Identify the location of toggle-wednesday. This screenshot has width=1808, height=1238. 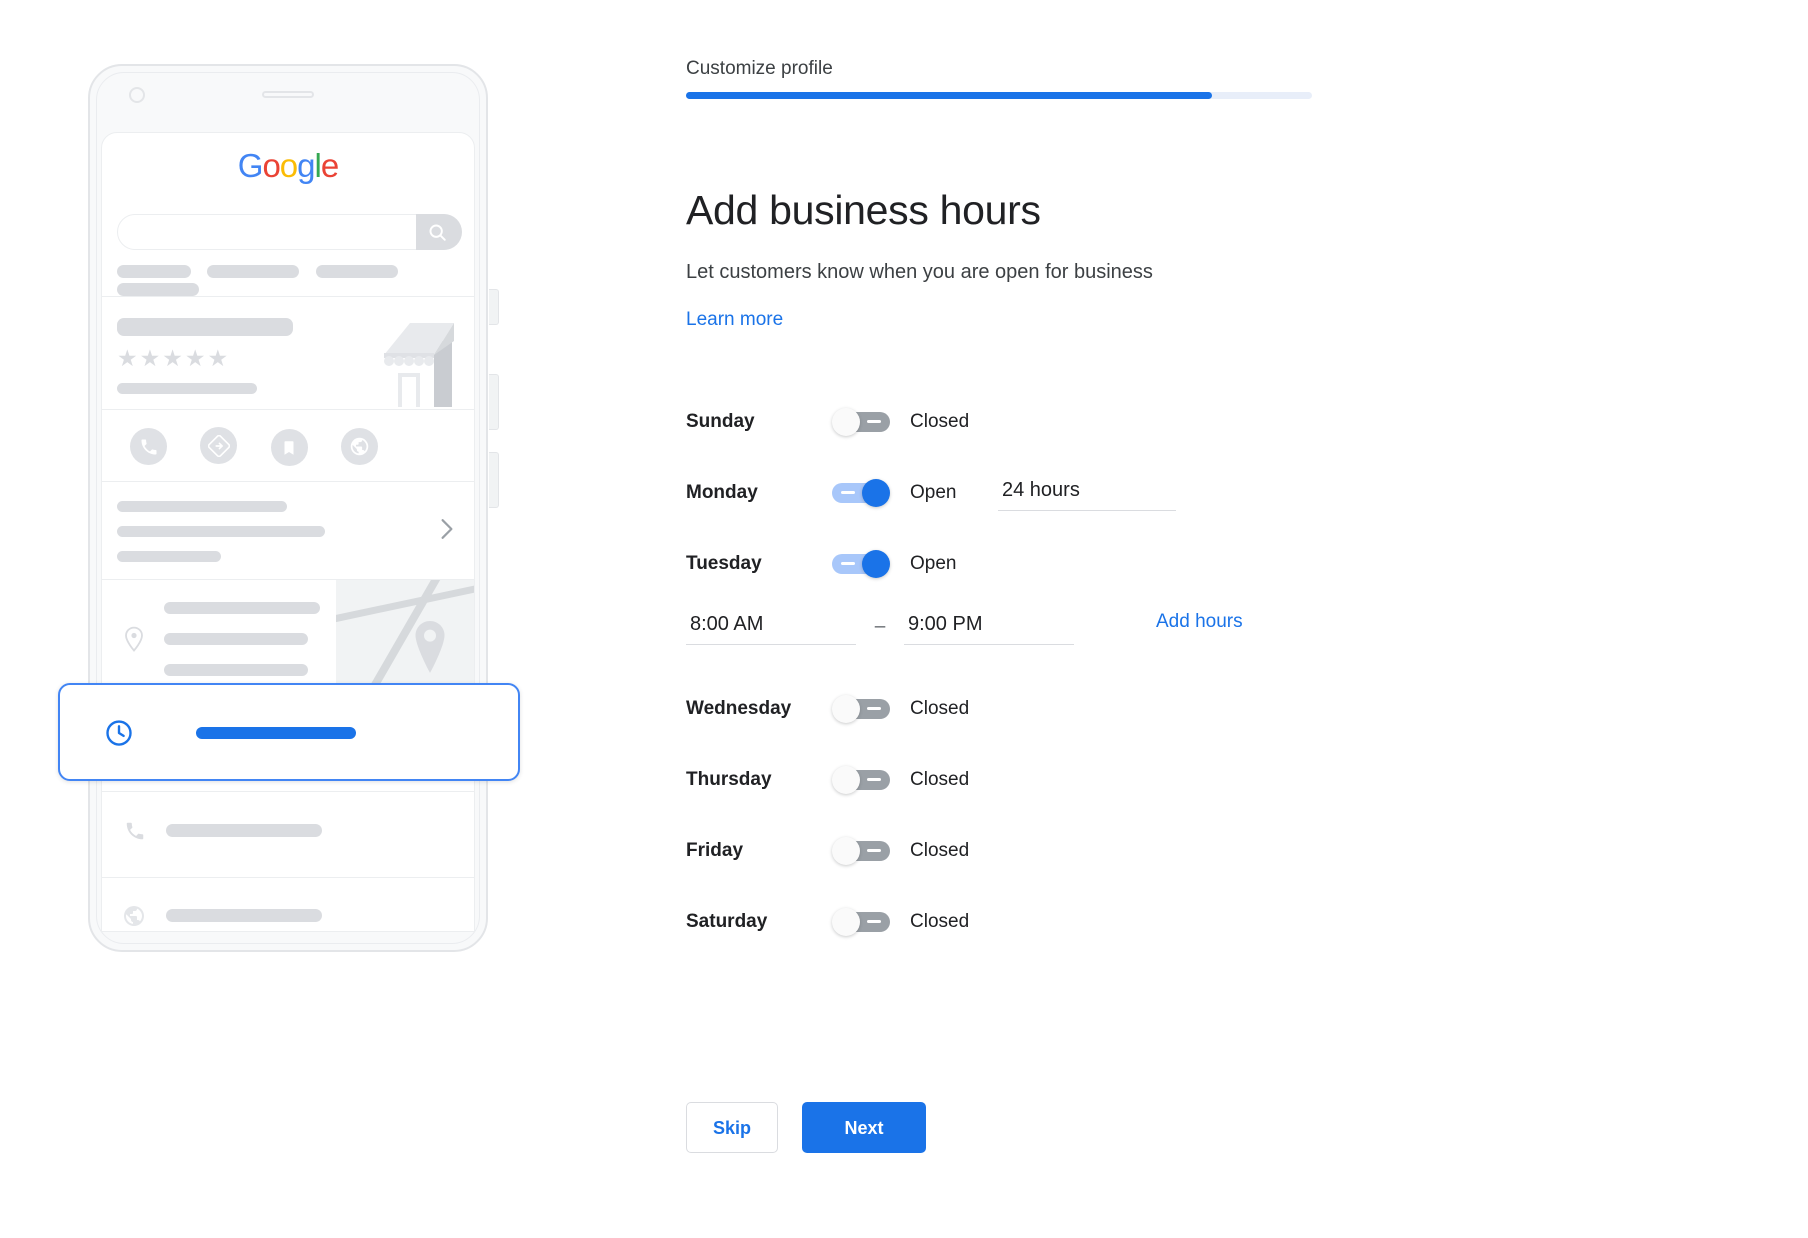
(861, 708).